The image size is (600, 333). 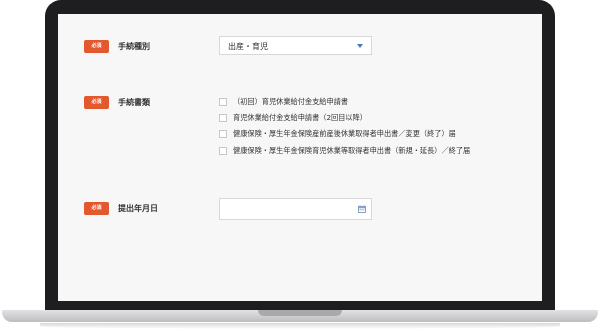 What do you see at coordinates (344, 133) in the screenshot?
I see `document-option-label: 健康保険・厚生年金保険産前産後休業取得者申出書／変更（終了）届` at bounding box center [344, 133].